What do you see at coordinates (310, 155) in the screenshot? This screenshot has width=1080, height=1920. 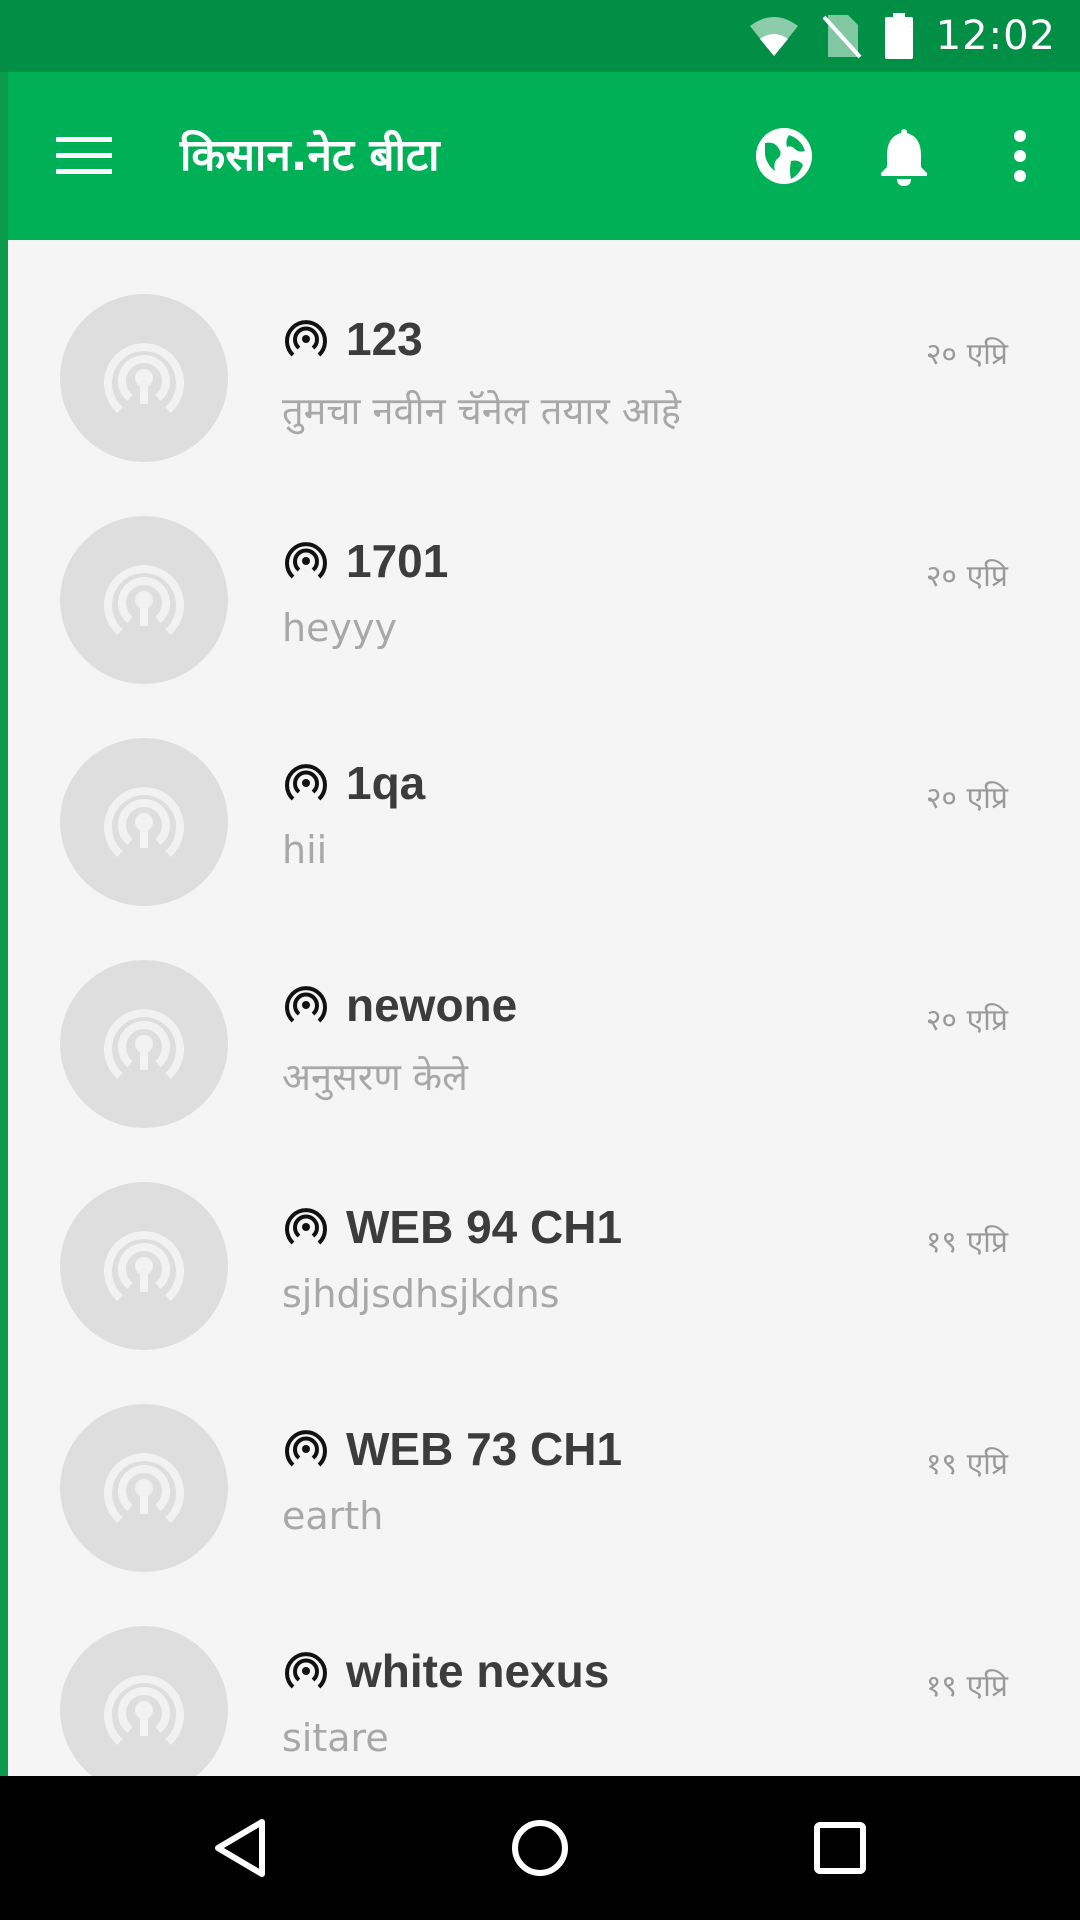 I see `app-title: किसान.नेट बीटा` at bounding box center [310, 155].